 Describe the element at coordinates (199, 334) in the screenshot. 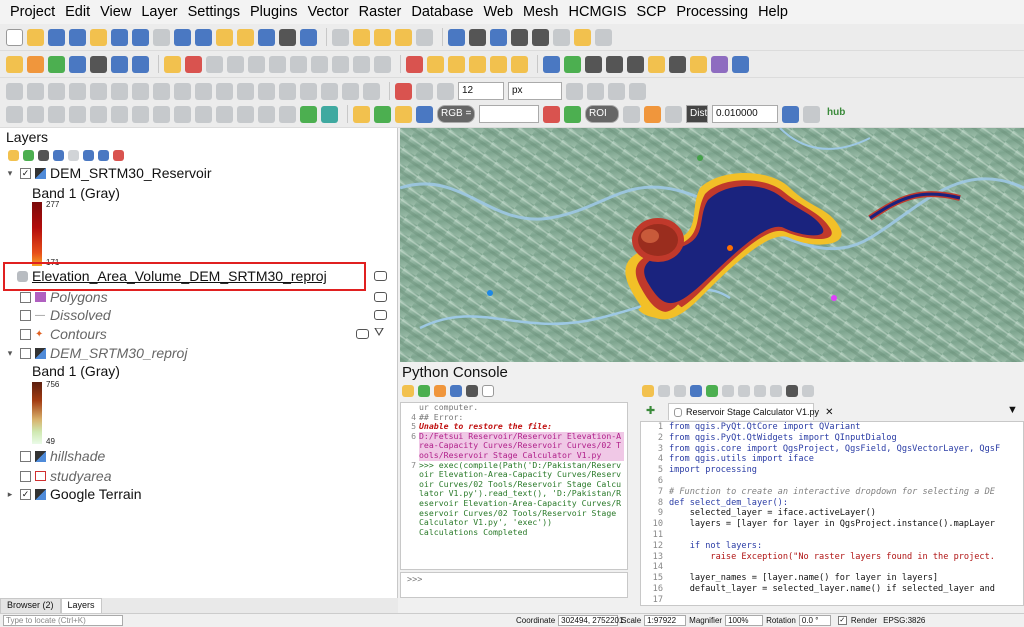

I see `layer-item-contours: ✦ Contours` at that location.